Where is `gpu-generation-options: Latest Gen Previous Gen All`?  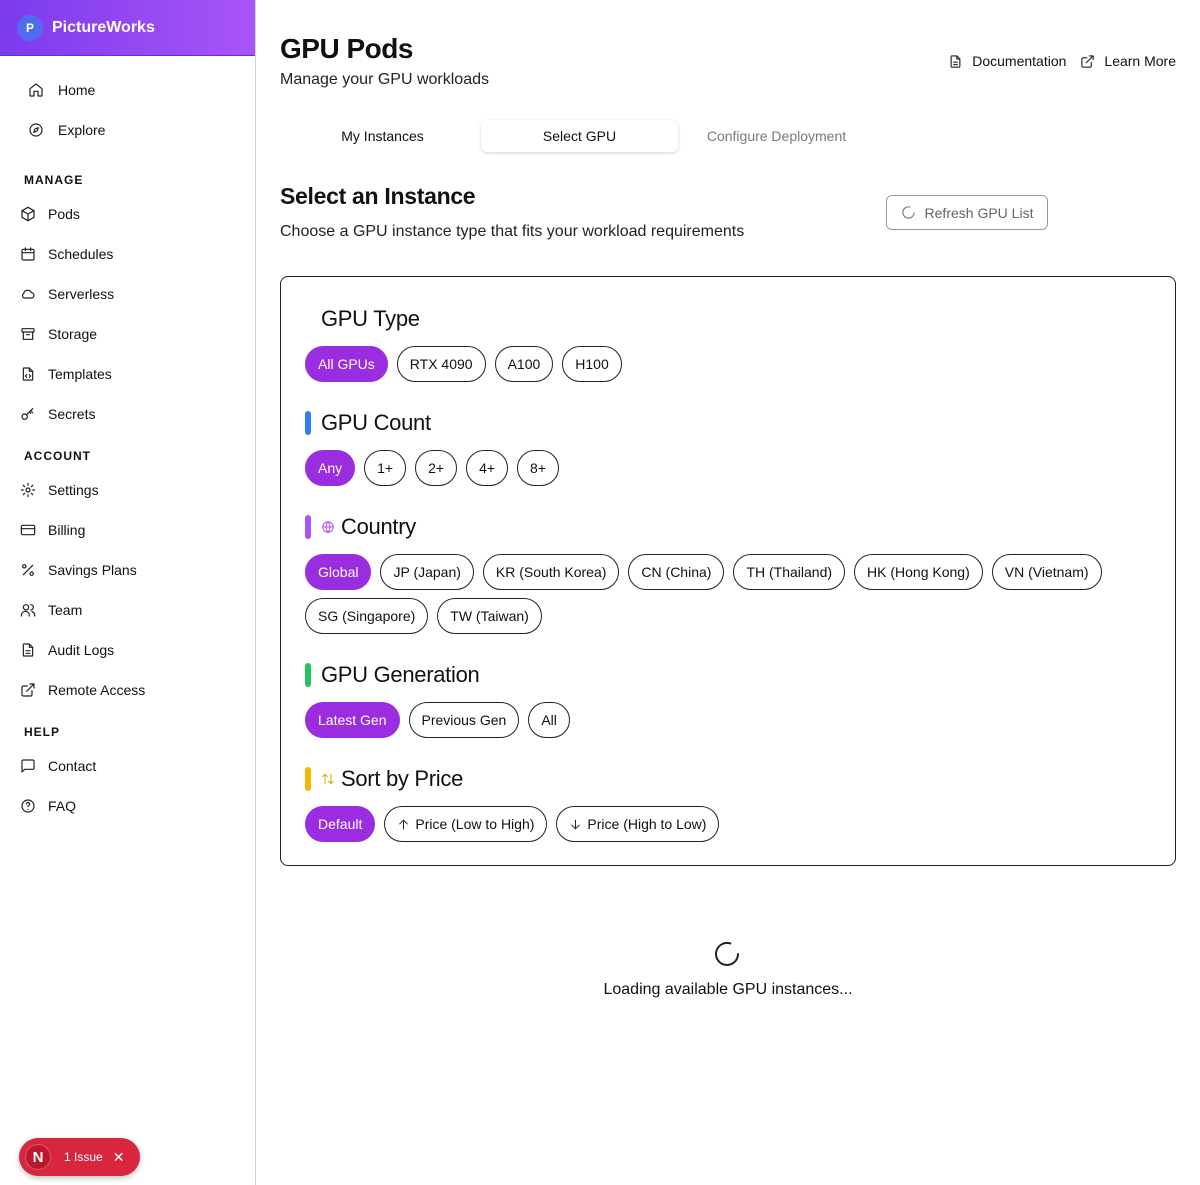 gpu-generation-options: Latest Gen Previous Gen All is located at coordinates (730, 724).